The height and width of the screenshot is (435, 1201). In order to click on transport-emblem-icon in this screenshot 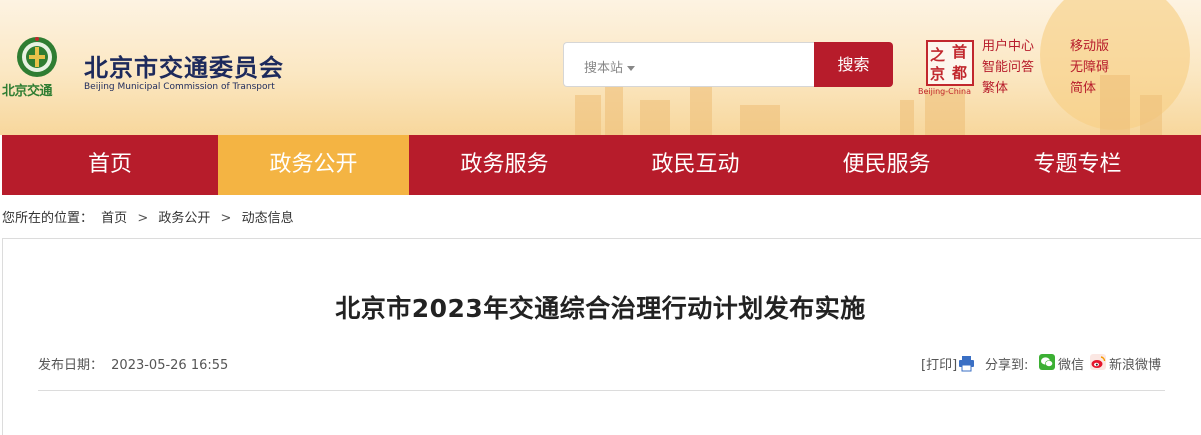, I will do `click(37, 57)`.